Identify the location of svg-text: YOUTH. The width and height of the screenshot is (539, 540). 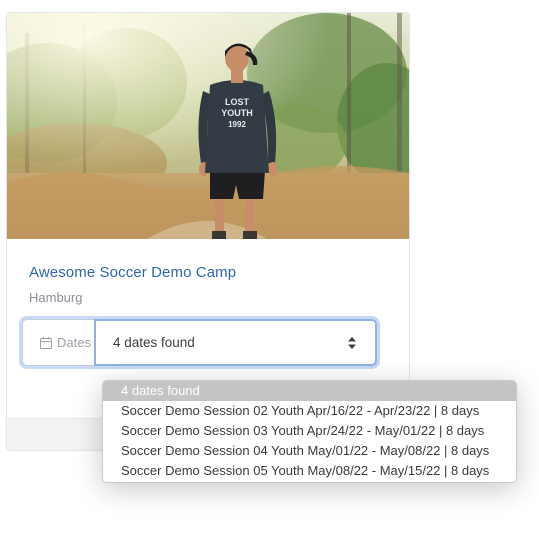
(237, 113).